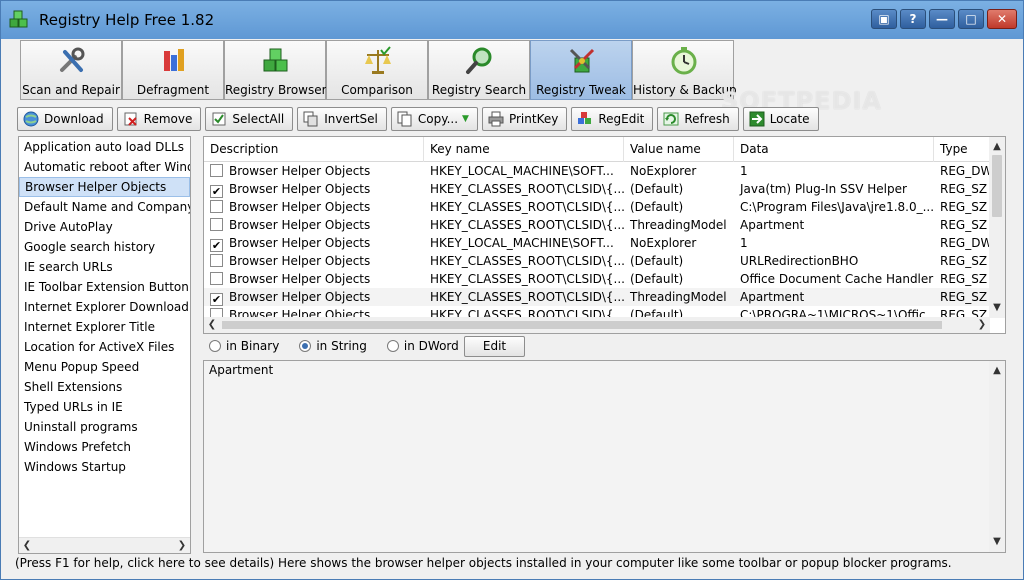  What do you see at coordinates (104, 347) in the screenshot?
I see `tweak-list-item: Location for ActiveX Files` at bounding box center [104, 347].